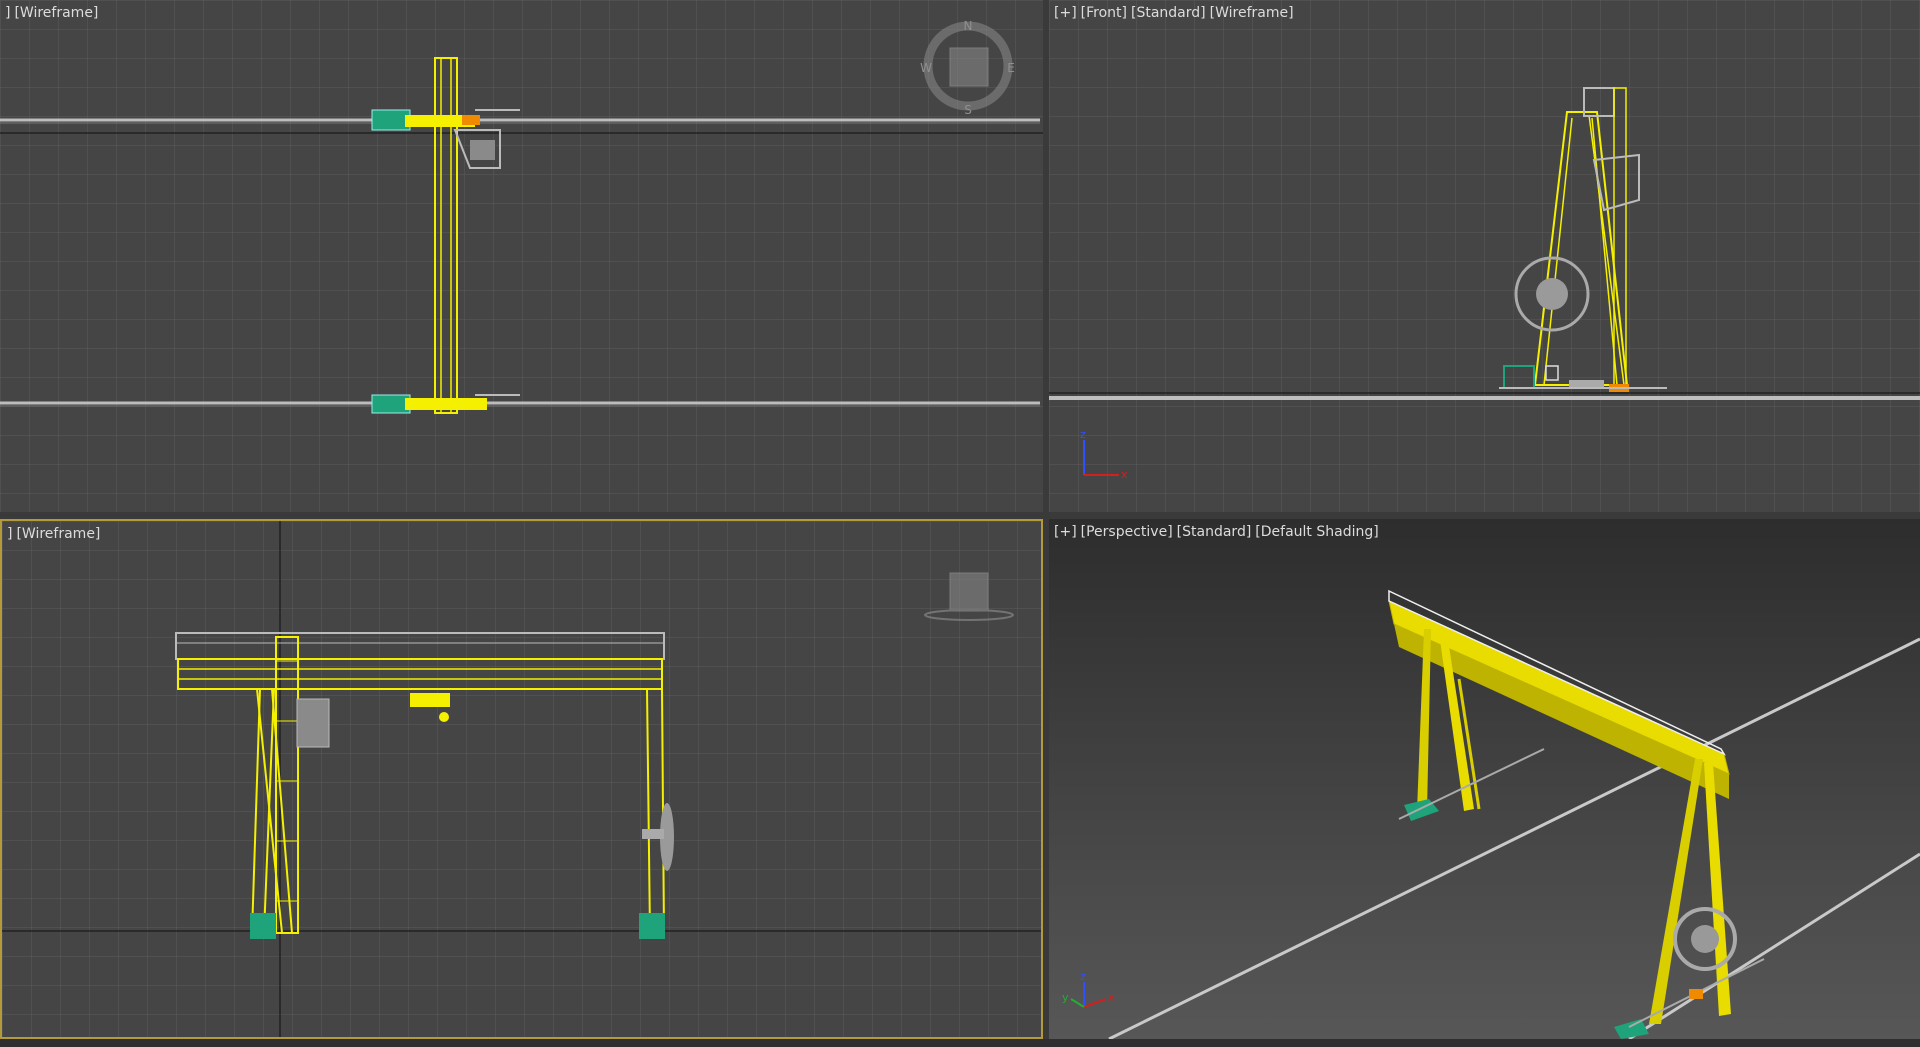  What do you see at coordinates (520, 121) in the screenshot?
I see `rail-upper` at bounding box center [520, 121].